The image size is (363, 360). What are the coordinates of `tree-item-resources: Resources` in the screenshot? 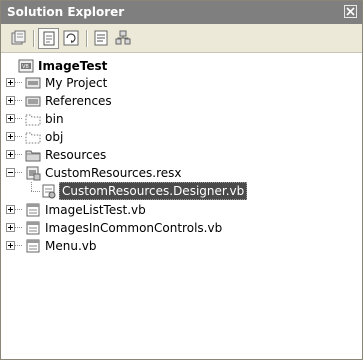 It's located at (181, 155).